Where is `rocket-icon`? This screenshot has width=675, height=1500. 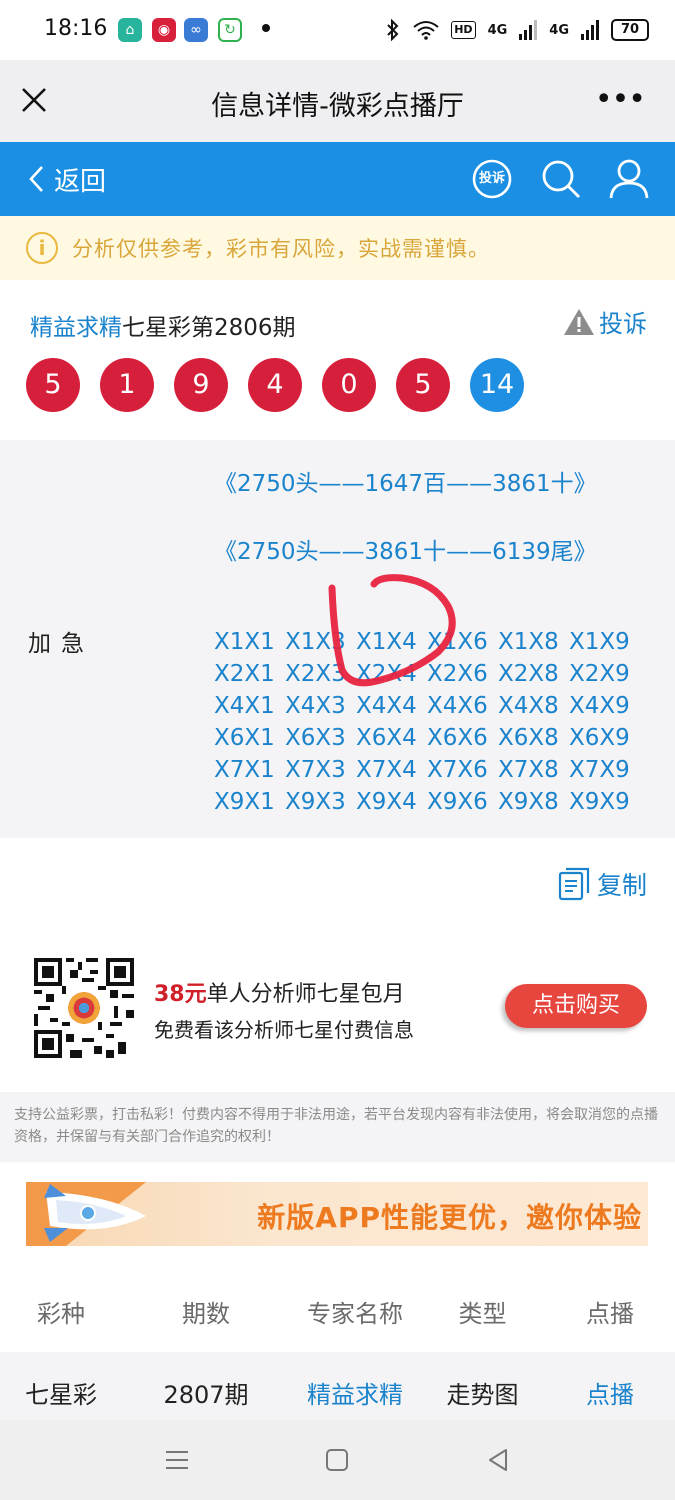 rocket-icon is located at coordinates (86, 1214).